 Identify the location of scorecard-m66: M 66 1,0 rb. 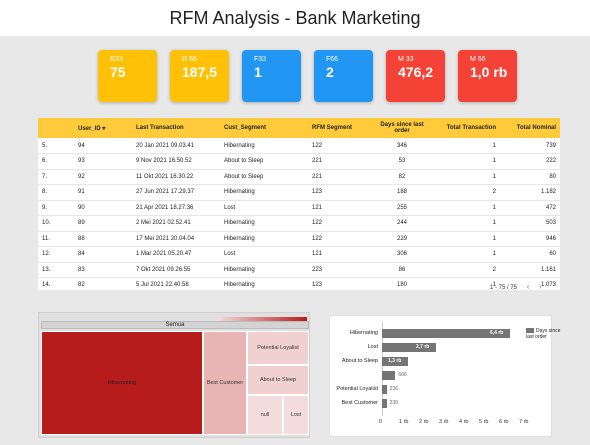
(487, 76).